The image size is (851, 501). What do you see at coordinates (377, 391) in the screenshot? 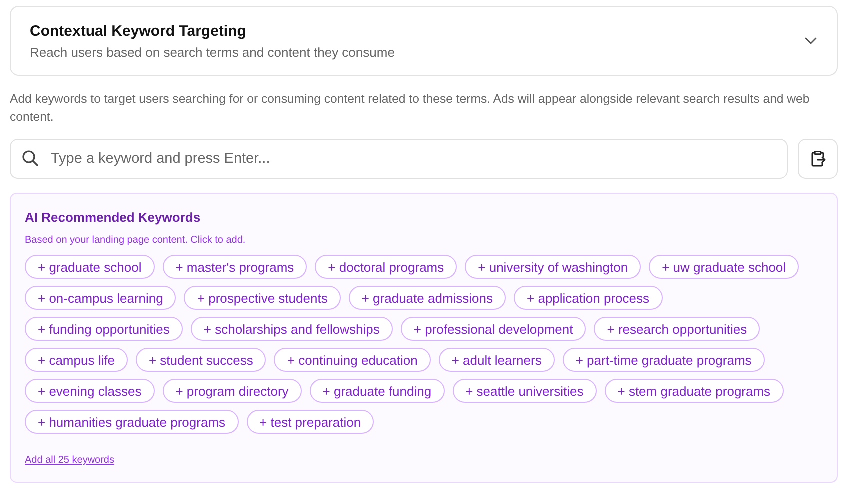
I see `keyword-chip: + graduate funding` at bounding box center [377, 391].